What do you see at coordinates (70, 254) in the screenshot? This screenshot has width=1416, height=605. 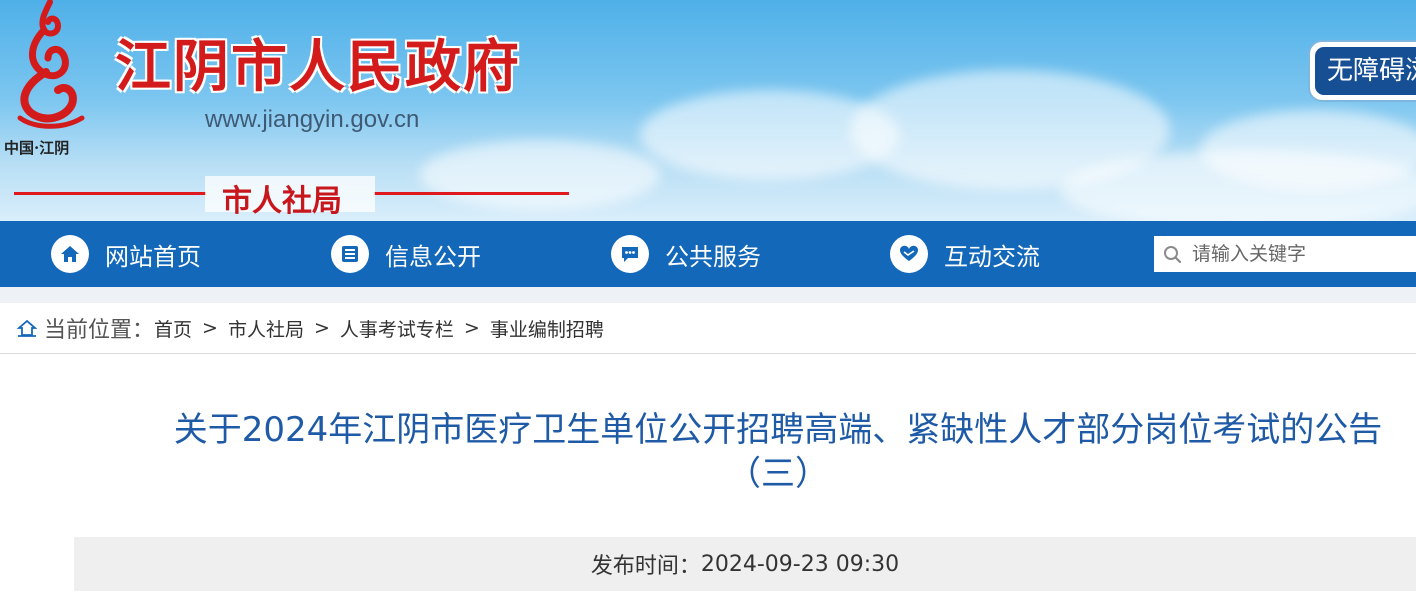 I see `home-icon` at bounding box center [70, 254].